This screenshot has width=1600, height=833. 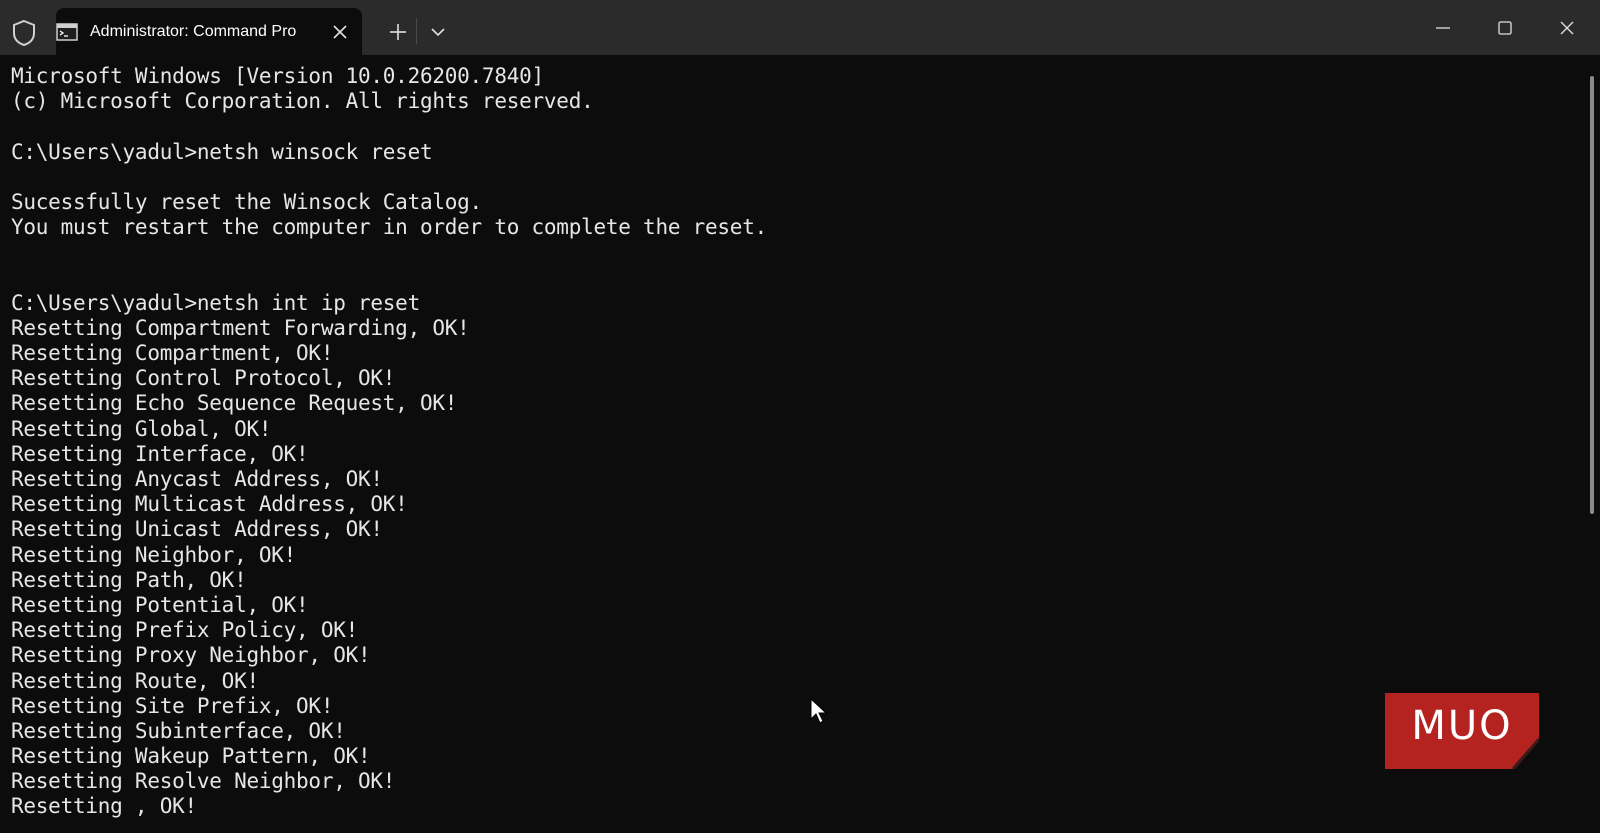 I want to click on terminal-line: C:\Users\yadul>netsh winsock reset, so click(x=222, y=151).